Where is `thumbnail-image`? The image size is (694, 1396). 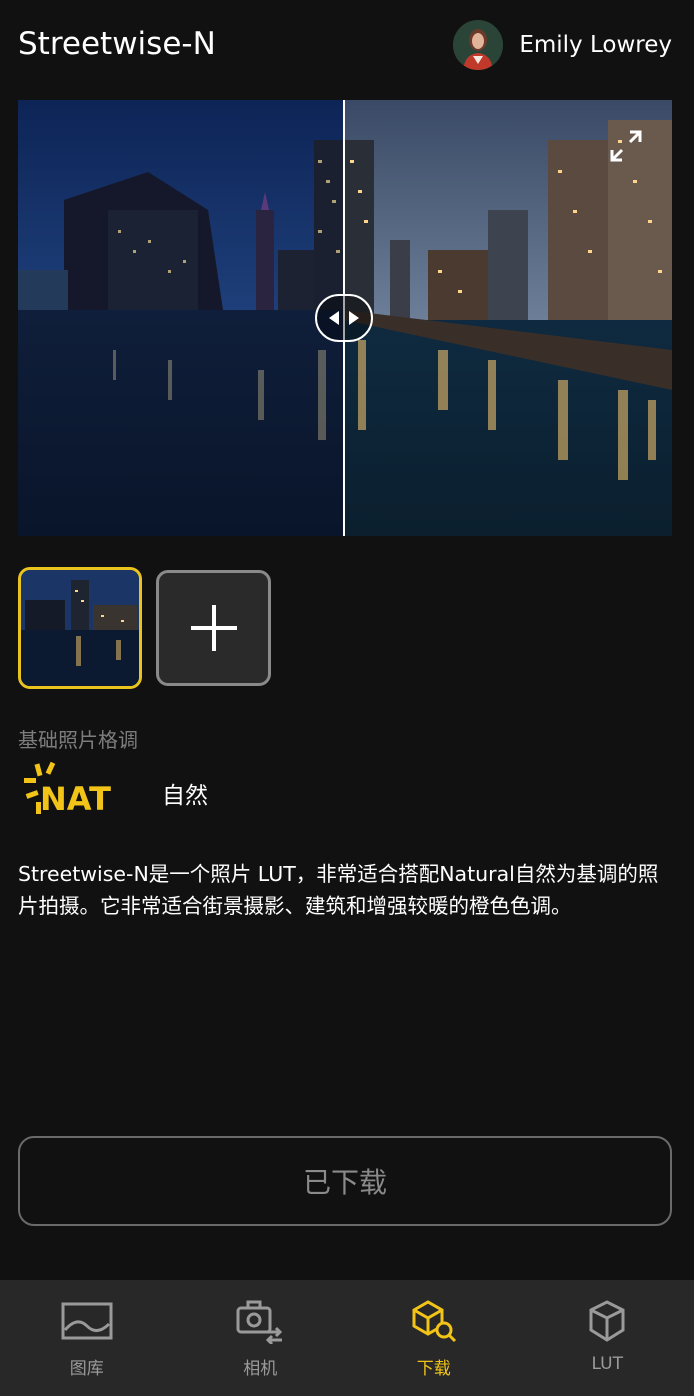
thumbnail-image is located at coordinates (80, 628).